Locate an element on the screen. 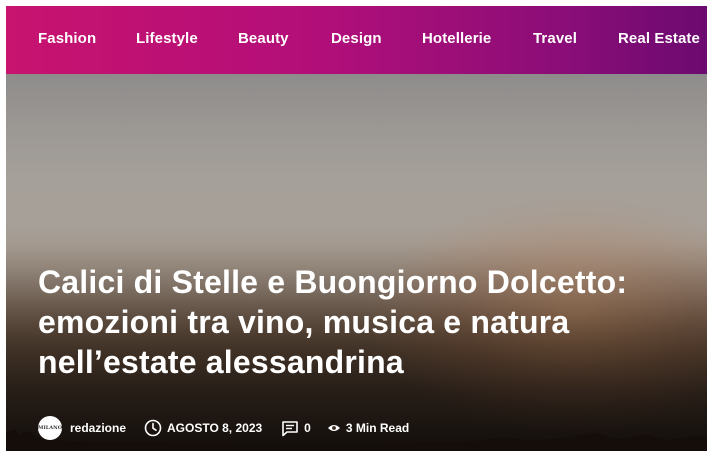 Image resolution: width=709 pixels, height=451 pixels. nav-item-travel: Travel is located at coordinates (555, 38).